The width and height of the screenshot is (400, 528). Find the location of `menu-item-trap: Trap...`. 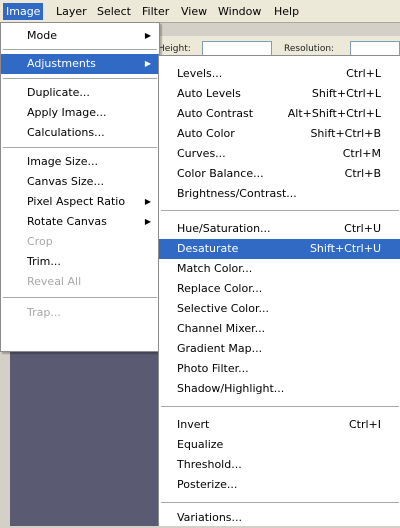

menu-item-trap: Trap... is located at coordinates (80, 313).